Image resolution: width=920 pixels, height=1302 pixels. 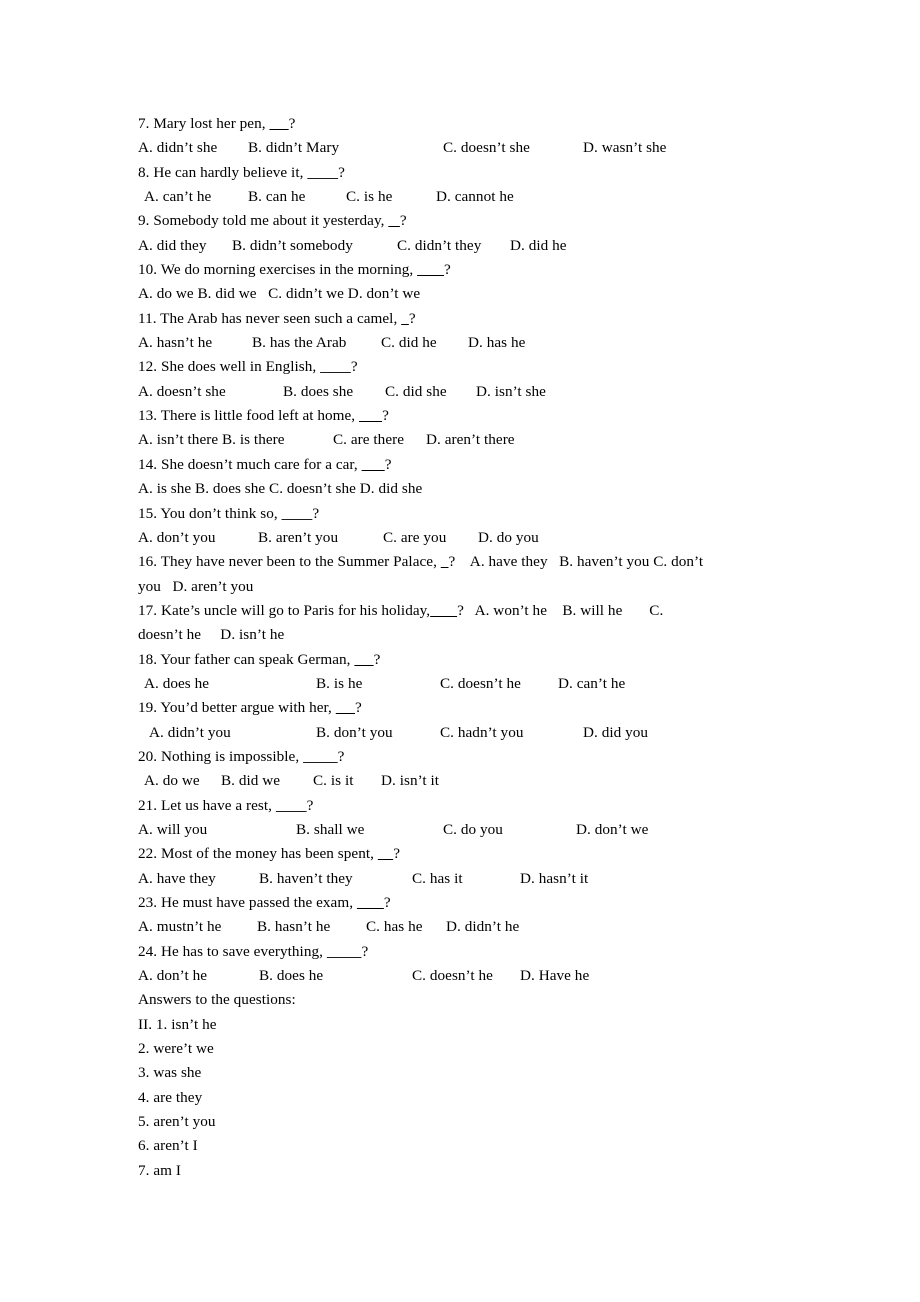 I want to click on question-9-options-cell: D. did he, so click(x=538, y=245).